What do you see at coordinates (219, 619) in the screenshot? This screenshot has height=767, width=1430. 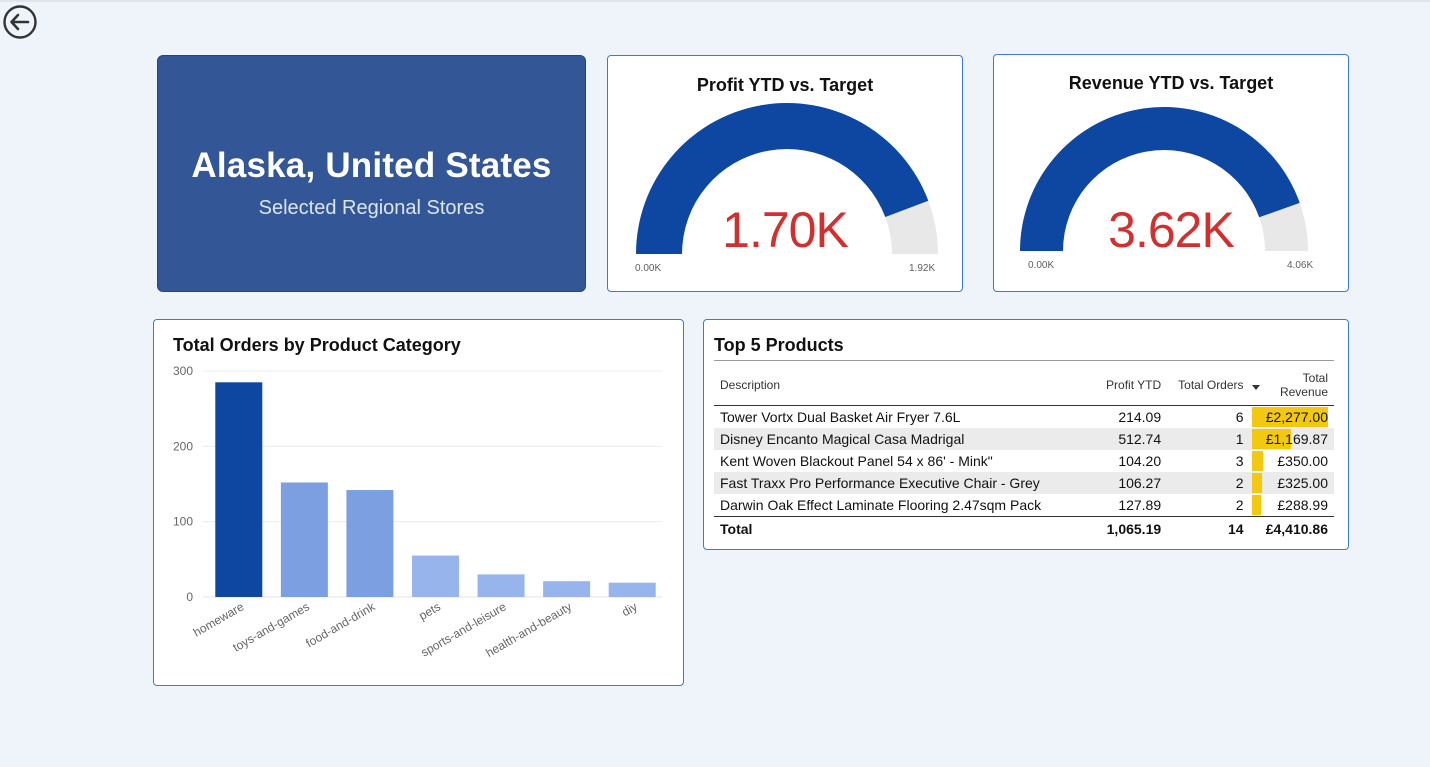 I see `x-tick-label: homeware` at bounding box center [219, 619].